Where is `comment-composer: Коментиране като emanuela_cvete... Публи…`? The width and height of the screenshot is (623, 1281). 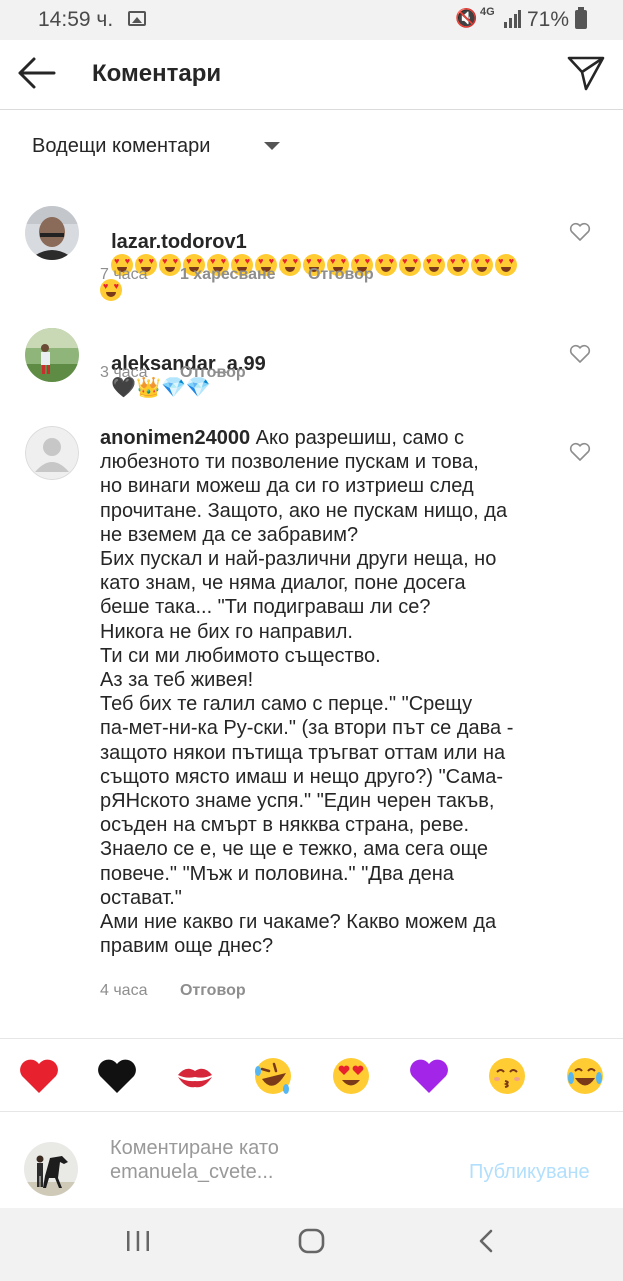 comment-composer: Коментиране като emanuela_cvete... Публи… is located at coordinates (311, 1160).